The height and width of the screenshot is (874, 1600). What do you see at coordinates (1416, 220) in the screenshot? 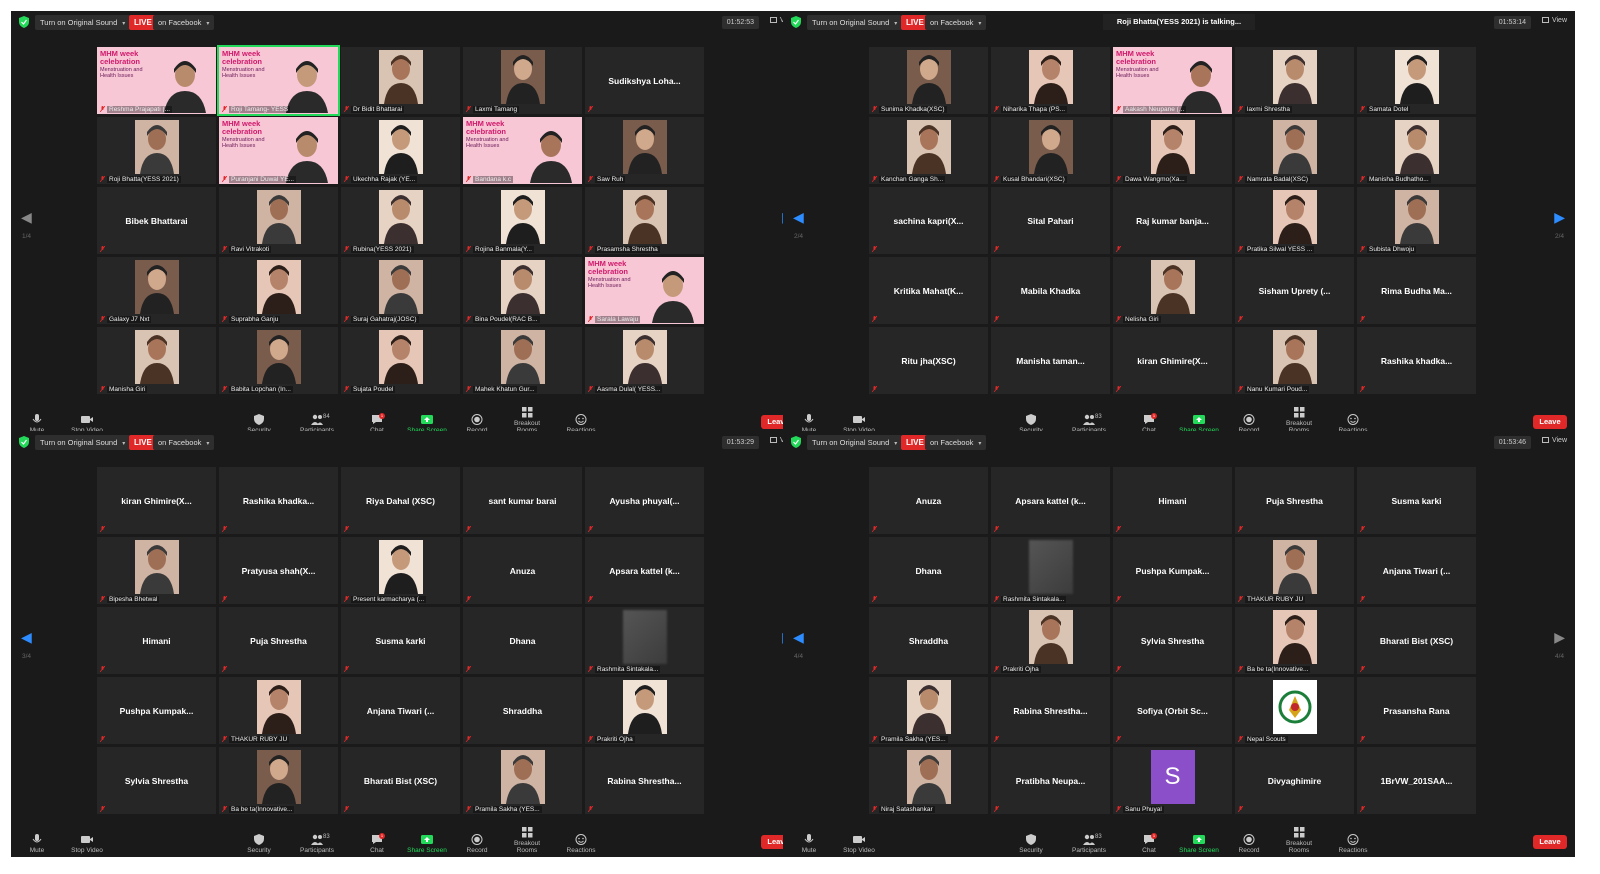
I see `participant-tile: Subista Dhwoju` at bounding box center [1416, 220].